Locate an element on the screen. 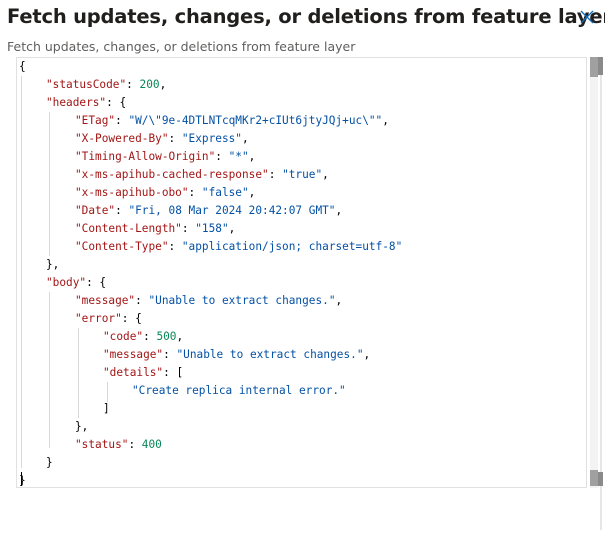  close-icon is located at coordinates (587, 17).